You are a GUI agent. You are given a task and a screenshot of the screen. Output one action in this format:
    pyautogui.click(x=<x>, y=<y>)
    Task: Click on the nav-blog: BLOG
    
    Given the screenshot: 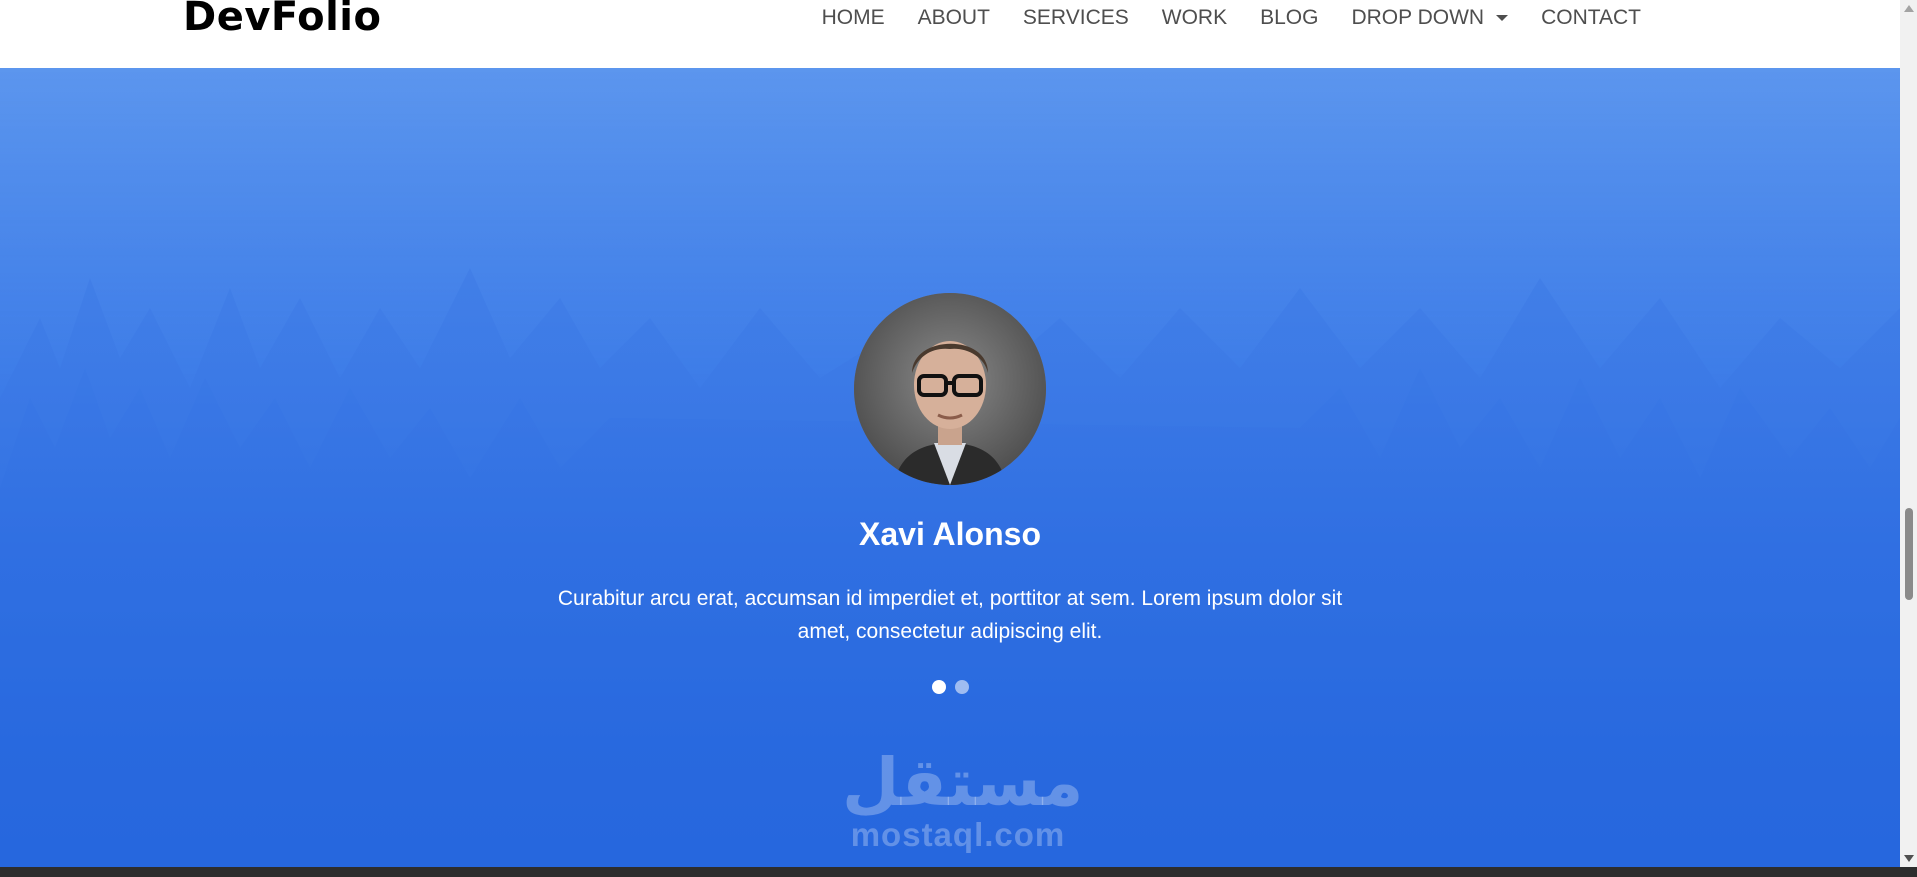 What is the action you would take?
    pyautogui.click(x=1289, y=18)
    